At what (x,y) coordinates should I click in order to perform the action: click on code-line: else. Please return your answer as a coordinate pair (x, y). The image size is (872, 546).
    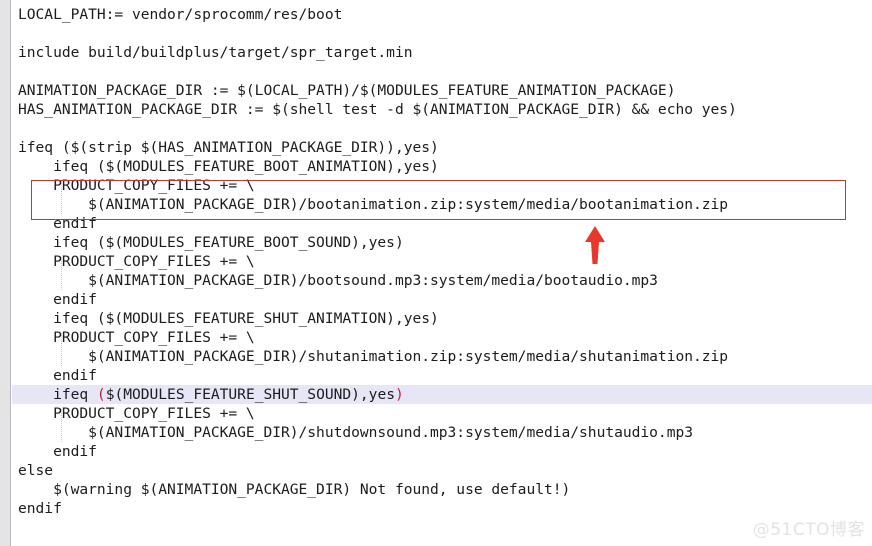
    Looking at the image, I should click on (32, 470).